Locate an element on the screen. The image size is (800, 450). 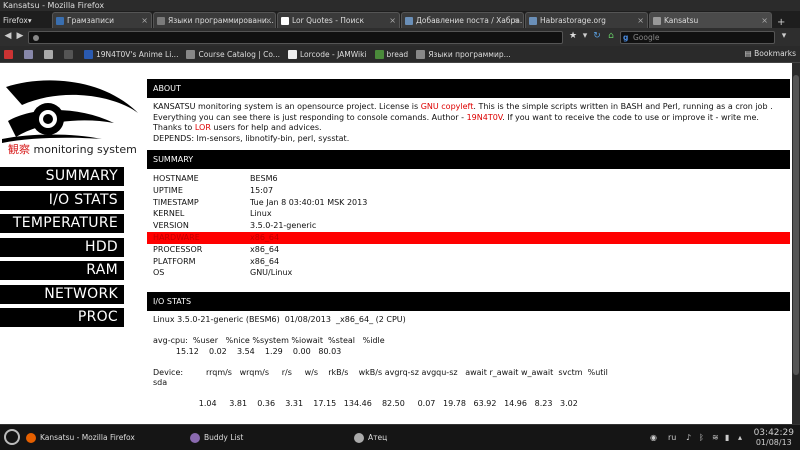
menu-item-summary: SUMMARY is located at coordinates (62, 176).